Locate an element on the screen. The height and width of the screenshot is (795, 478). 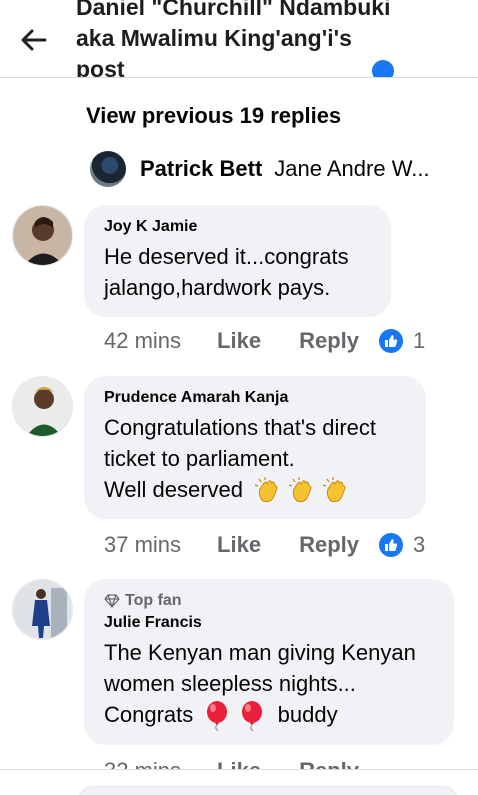
comment-text-segment: Well deserved is located at coordinates (173, 489).